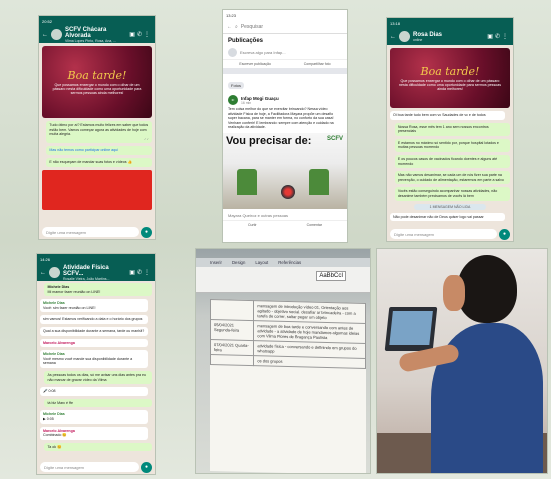 This screenshot has height=479, width=551. Describe the element at coordinates (317, 64) in the screenshot. I see `share-photo-button: Compartilhar foto` at that location.